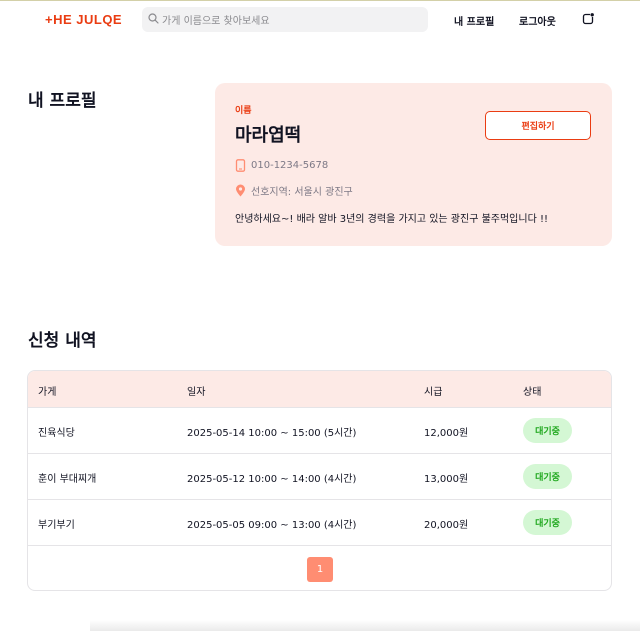 The image size is (640, 631). I want to click on column-header-store: 가게, so click(47, 392).